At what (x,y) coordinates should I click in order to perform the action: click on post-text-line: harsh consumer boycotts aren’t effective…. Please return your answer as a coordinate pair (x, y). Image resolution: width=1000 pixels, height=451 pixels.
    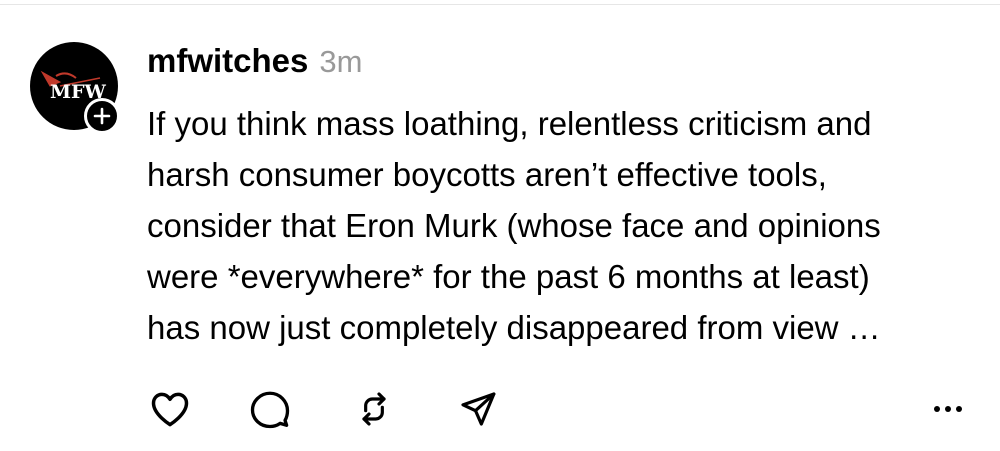
    Looking at the image, I should click on (487, 174).